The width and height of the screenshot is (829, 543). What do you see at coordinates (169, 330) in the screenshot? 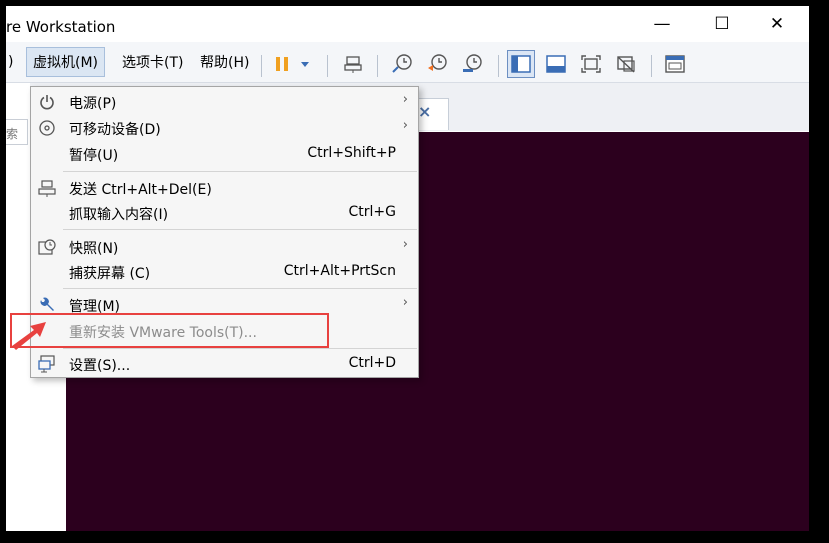
I see `annotation-highlight-box` at bounding box center [169, 330].